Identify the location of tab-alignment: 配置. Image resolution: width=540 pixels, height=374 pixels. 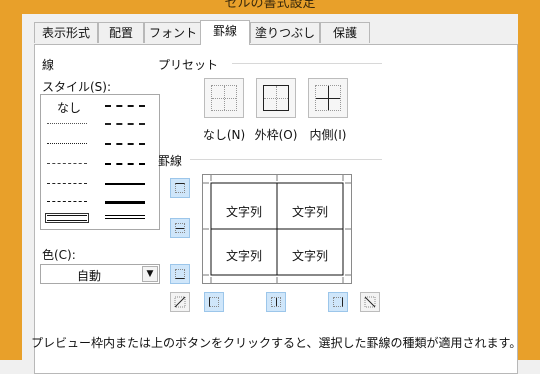
(121, 32).